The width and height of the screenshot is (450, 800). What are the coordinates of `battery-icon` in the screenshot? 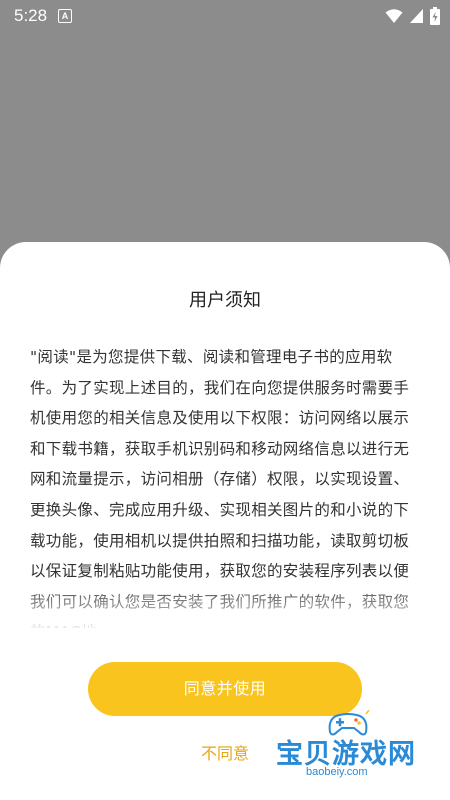 It's located at (435, 16).